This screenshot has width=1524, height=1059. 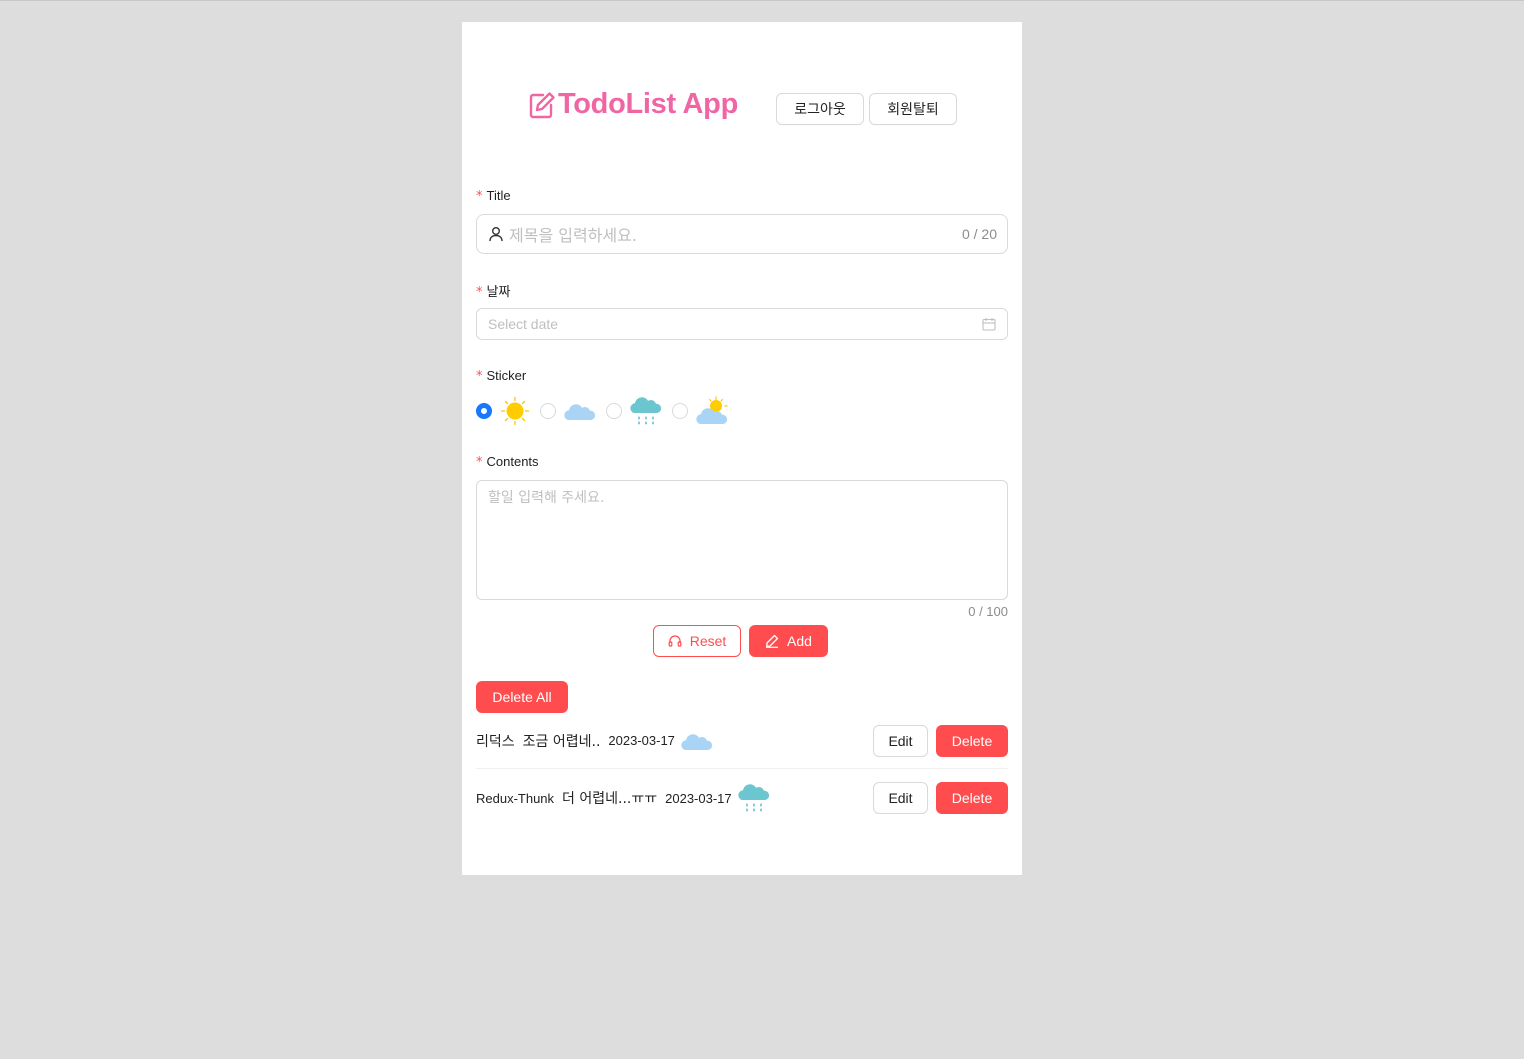 I want to click on delete-all-button: Delete All, so click(x=522, y=697).